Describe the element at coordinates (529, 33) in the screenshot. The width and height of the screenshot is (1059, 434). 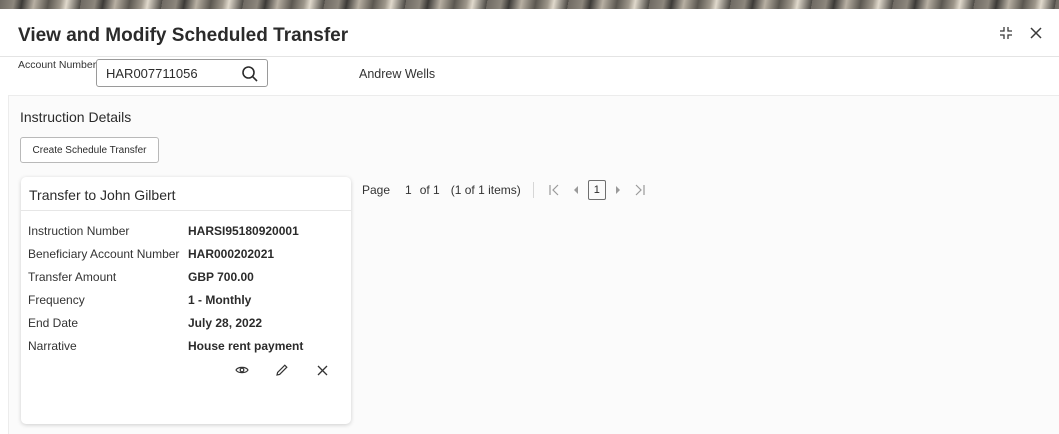
I see `window-header: View and Modify Scheduled Transfer` at that location.